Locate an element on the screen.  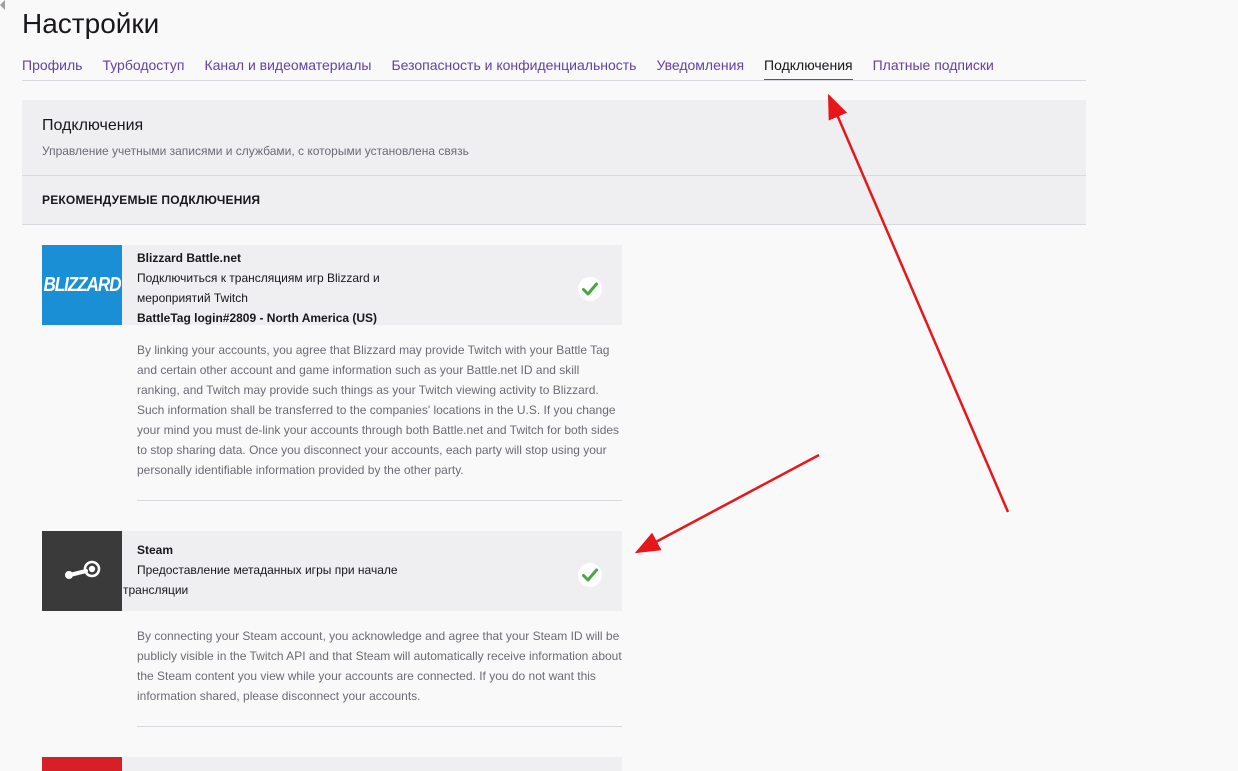
left-edge-marker is located at coordinates (2, 5).